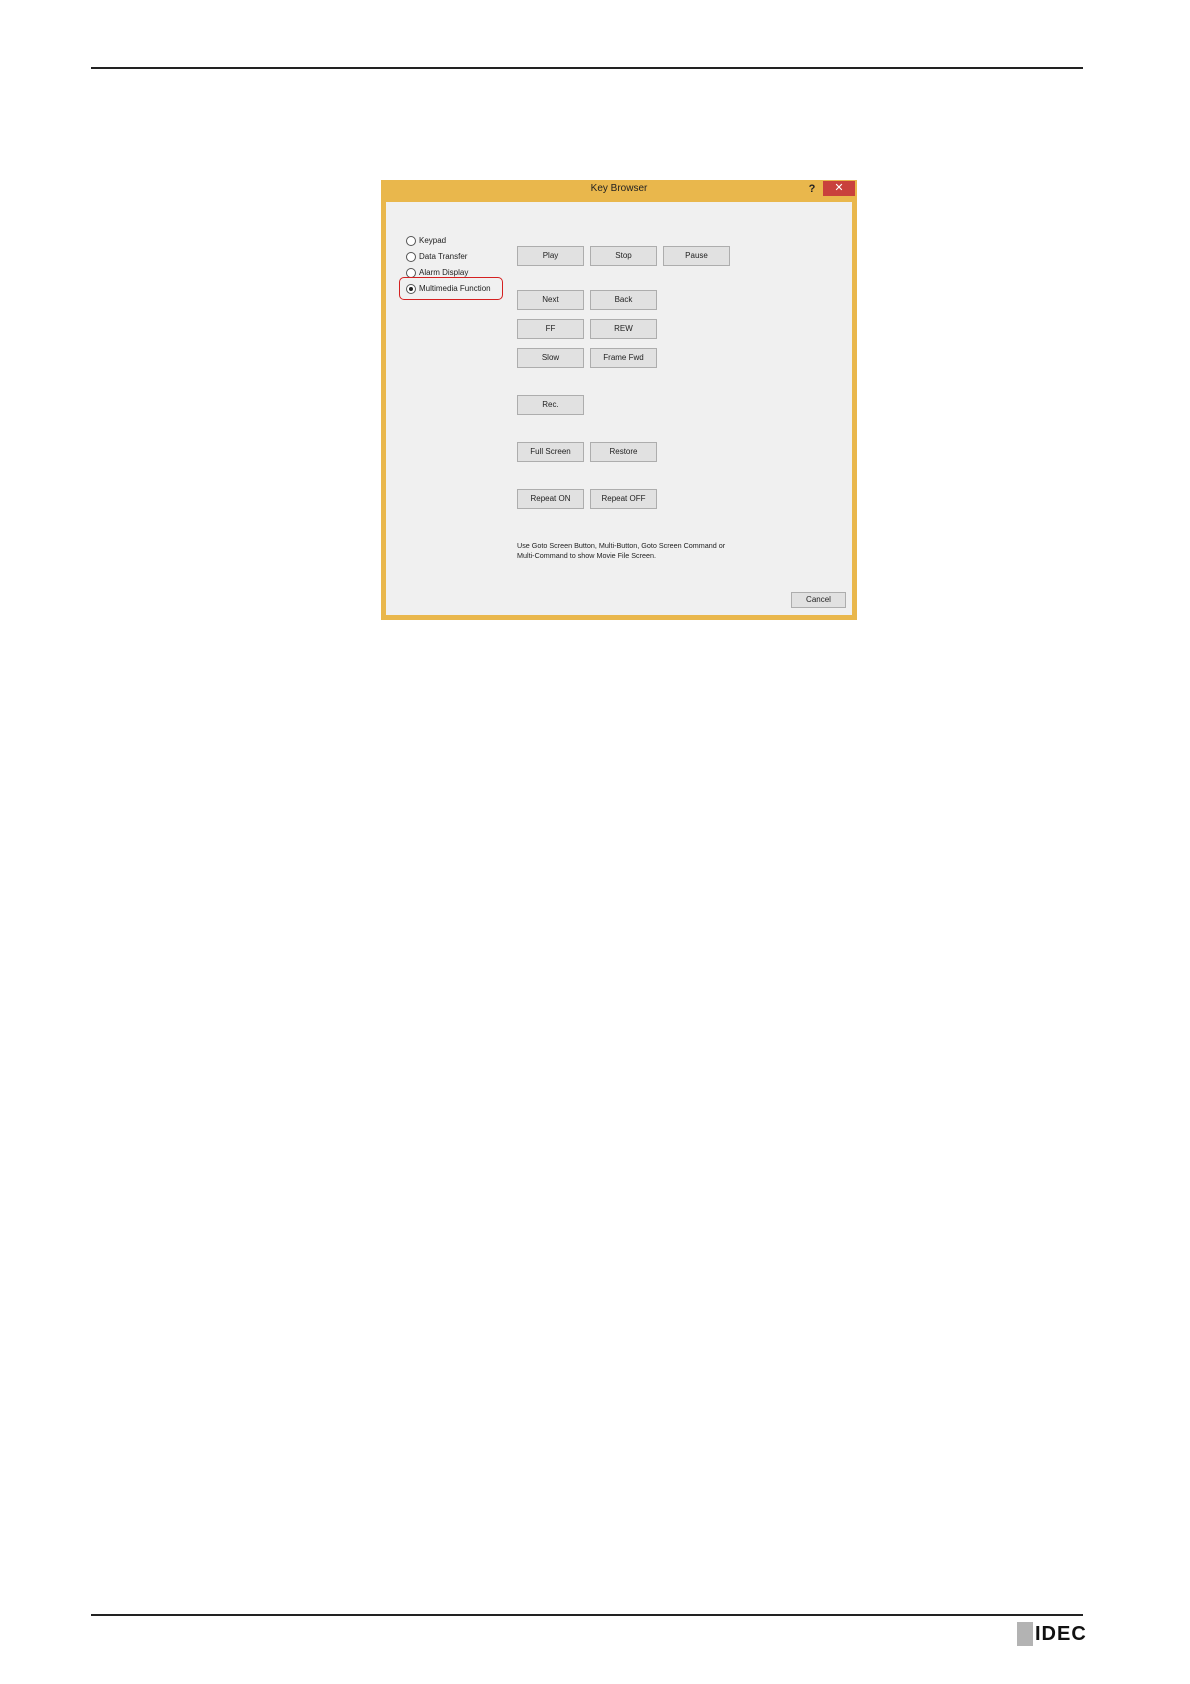 The height and width of the screenshot is (1684, 1190). I want to click on logo-text: IDEC, so click(1061, 1634).